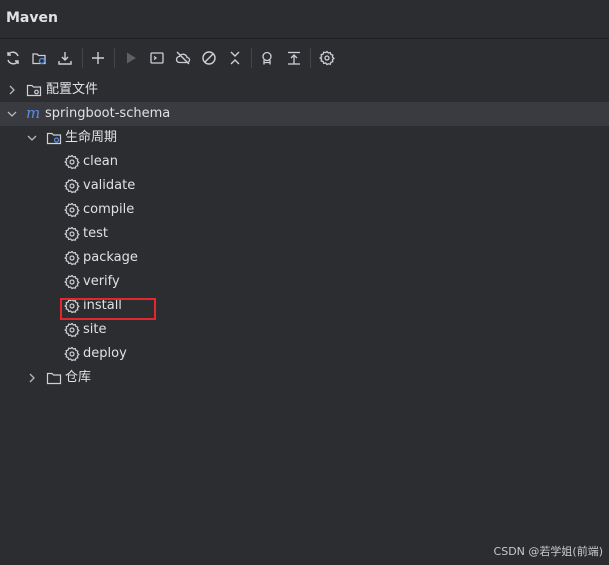 This screenshot has width=609, height=565. I want to click on tree-item-label: 仓库, so click(78, 377).